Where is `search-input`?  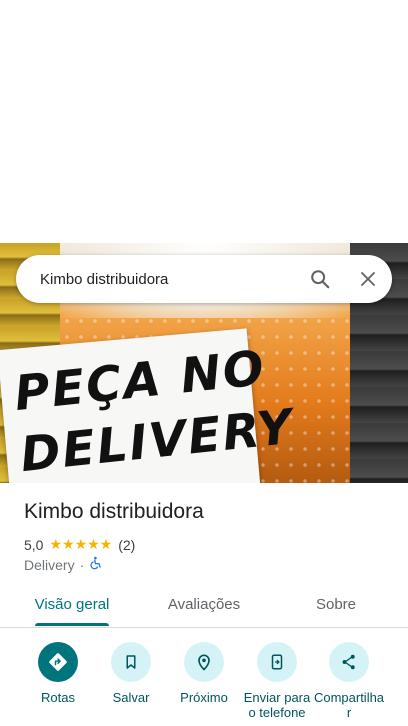 search-input is located at coordinates (156, 279).